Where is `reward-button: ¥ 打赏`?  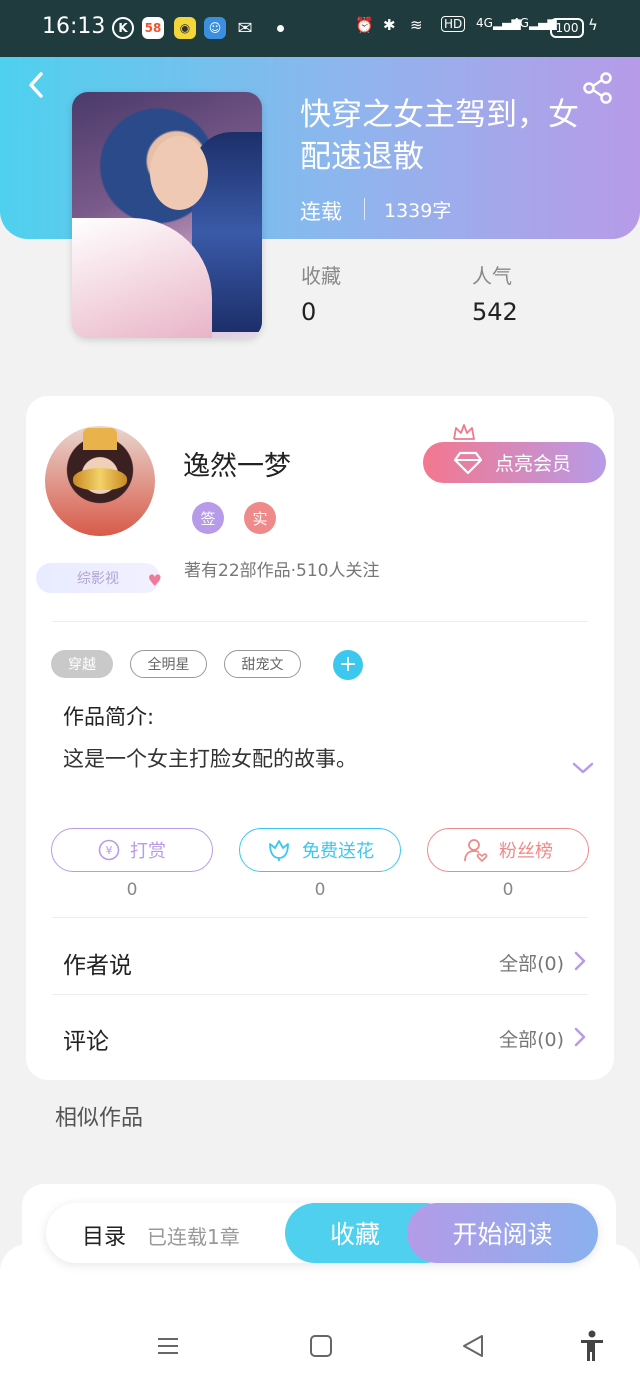
reward-button: ¥ 打赏 is located at coordinates (132, 850).